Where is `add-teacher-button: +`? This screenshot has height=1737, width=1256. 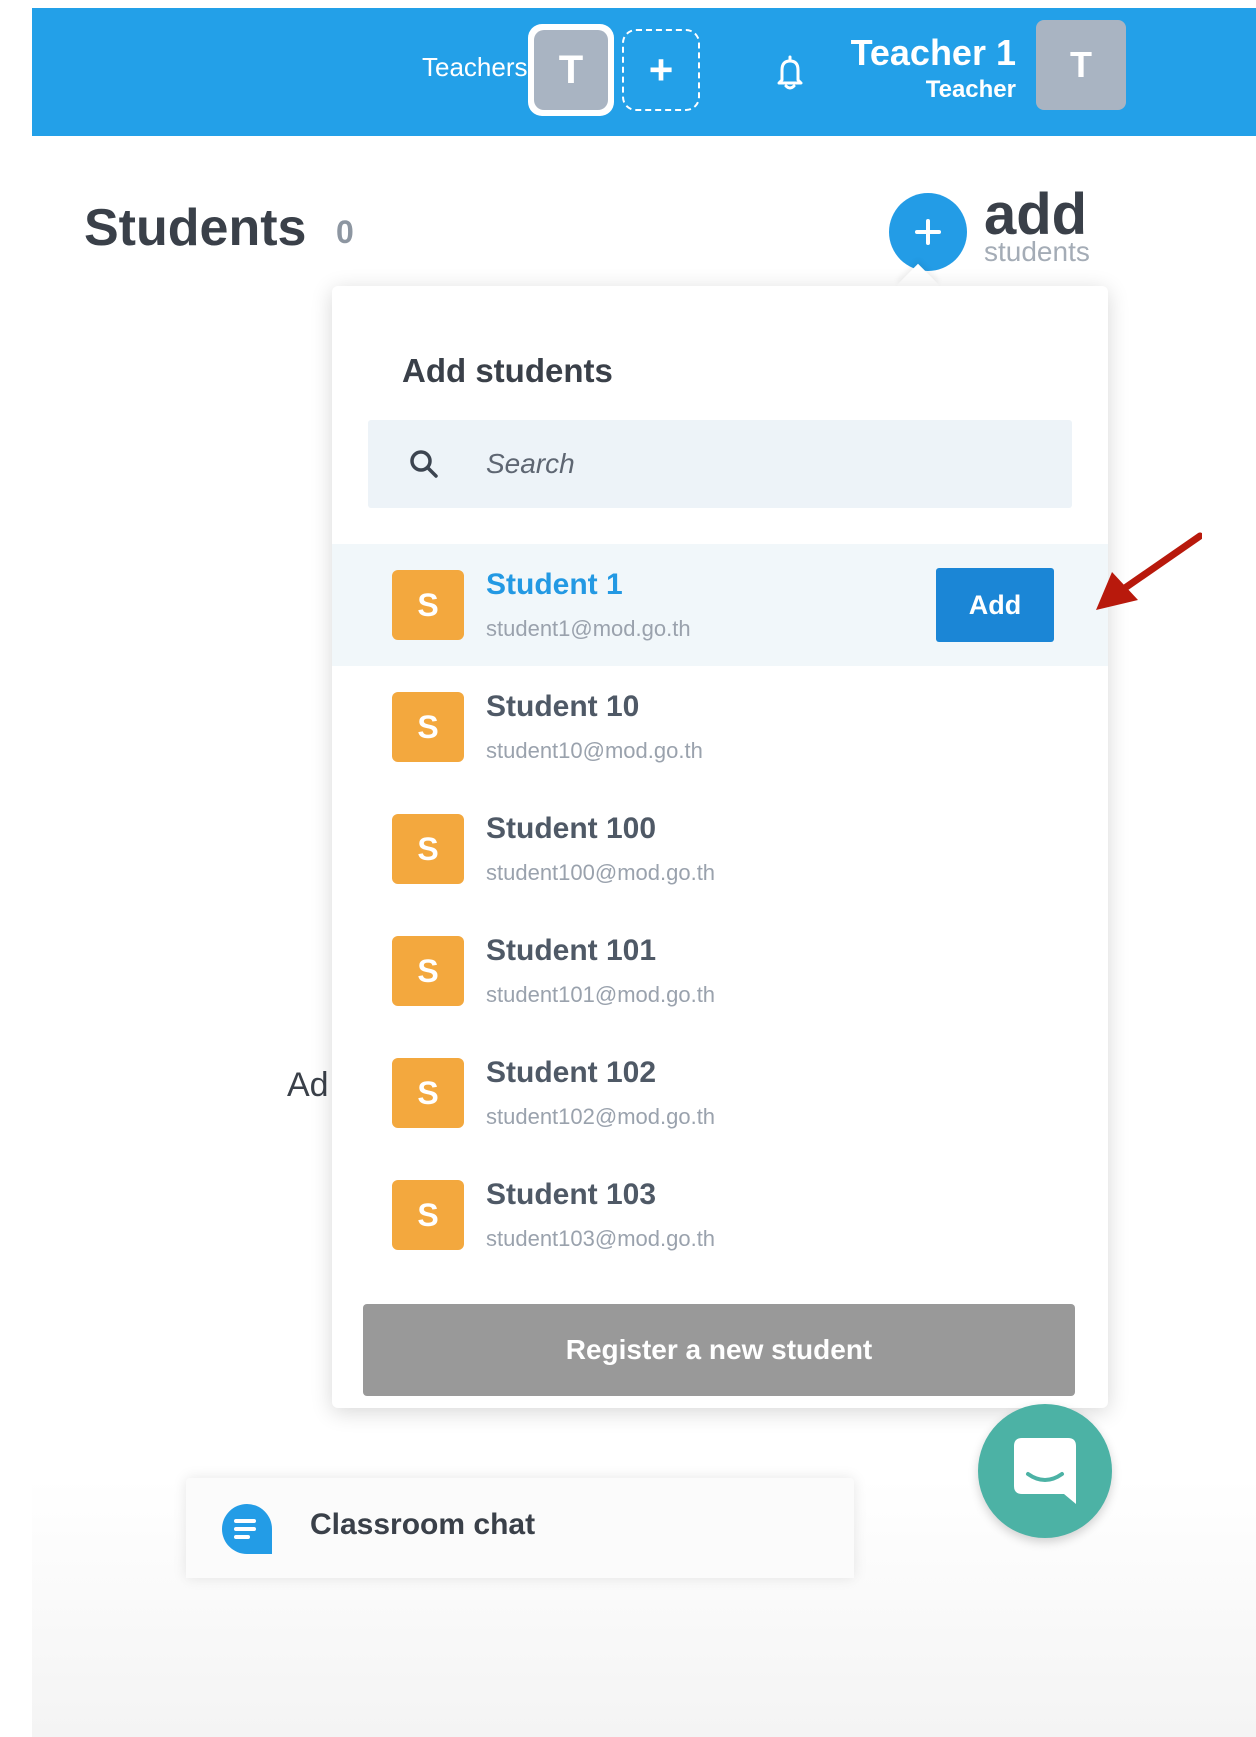 add-teacher-button: + is located at coordinates (661, 70).